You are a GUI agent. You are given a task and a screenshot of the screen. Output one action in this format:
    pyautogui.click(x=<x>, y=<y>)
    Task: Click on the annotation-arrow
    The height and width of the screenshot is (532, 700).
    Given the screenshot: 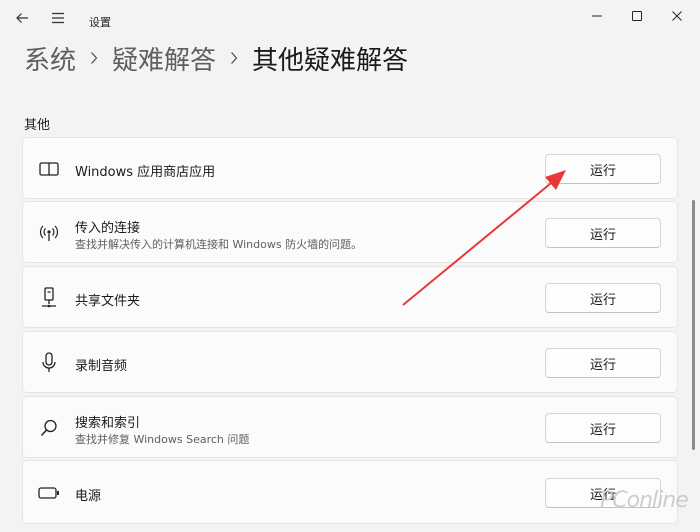 What is the action you would take?
    pyautogui.click(x=484, y=238)
    